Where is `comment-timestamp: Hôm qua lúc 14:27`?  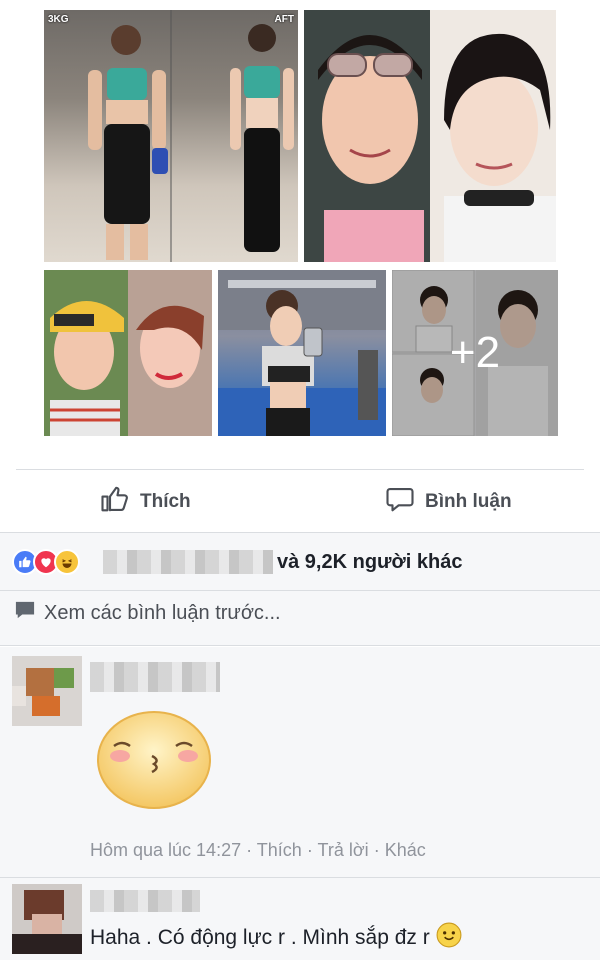 comment-timestamp: Hôm qua lúc 14:27 is located at coordinates (165, 850).